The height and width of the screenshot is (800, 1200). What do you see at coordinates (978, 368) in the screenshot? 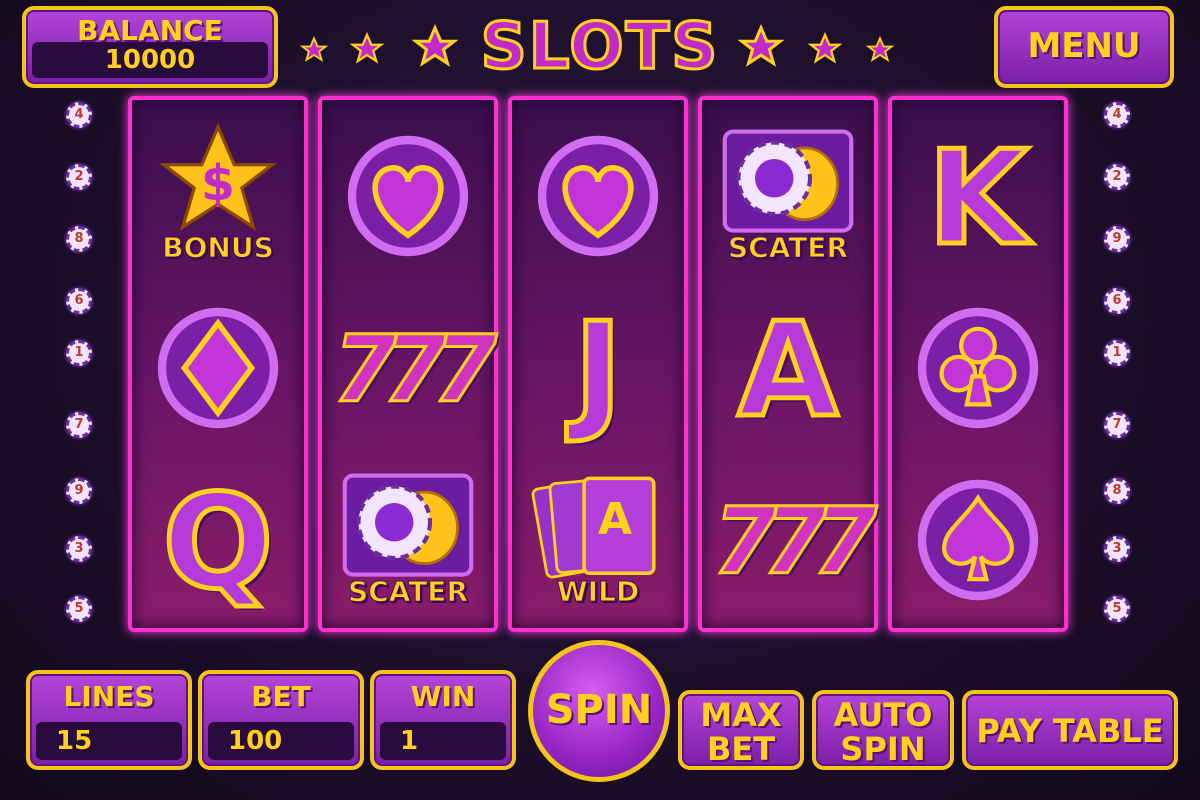
I see `club-suit-icon` at bounding box center [978, 368].